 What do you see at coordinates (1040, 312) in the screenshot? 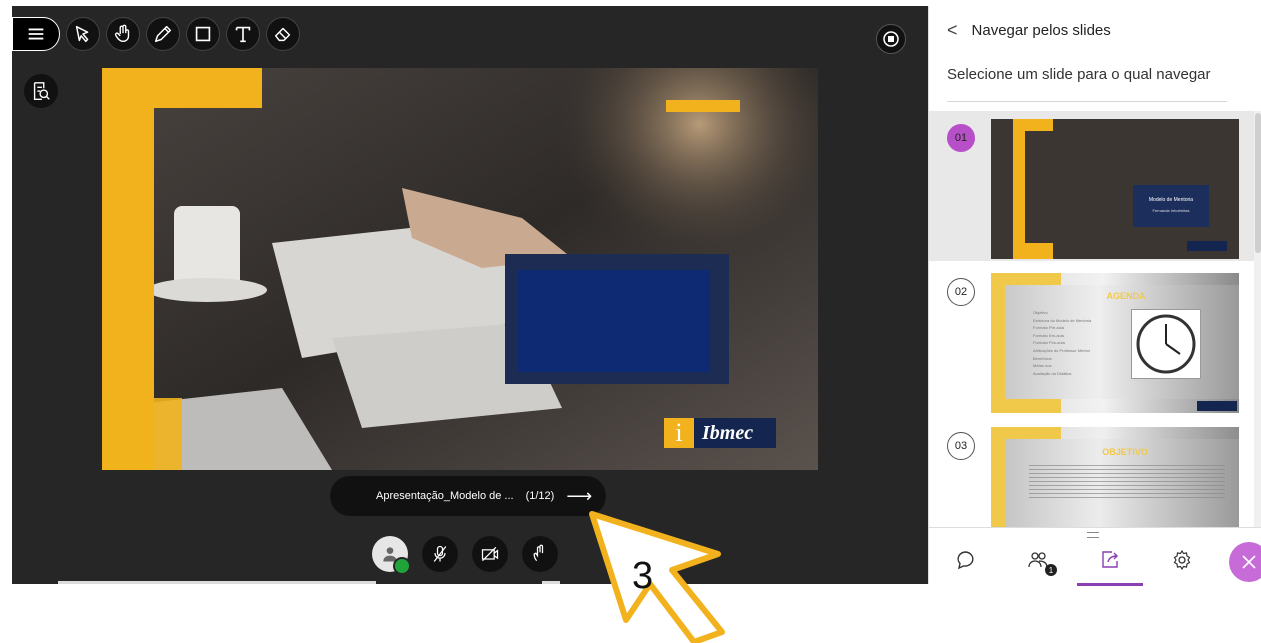
I see `agenda-item: Objetivo` at bounding box center [1040, 312].